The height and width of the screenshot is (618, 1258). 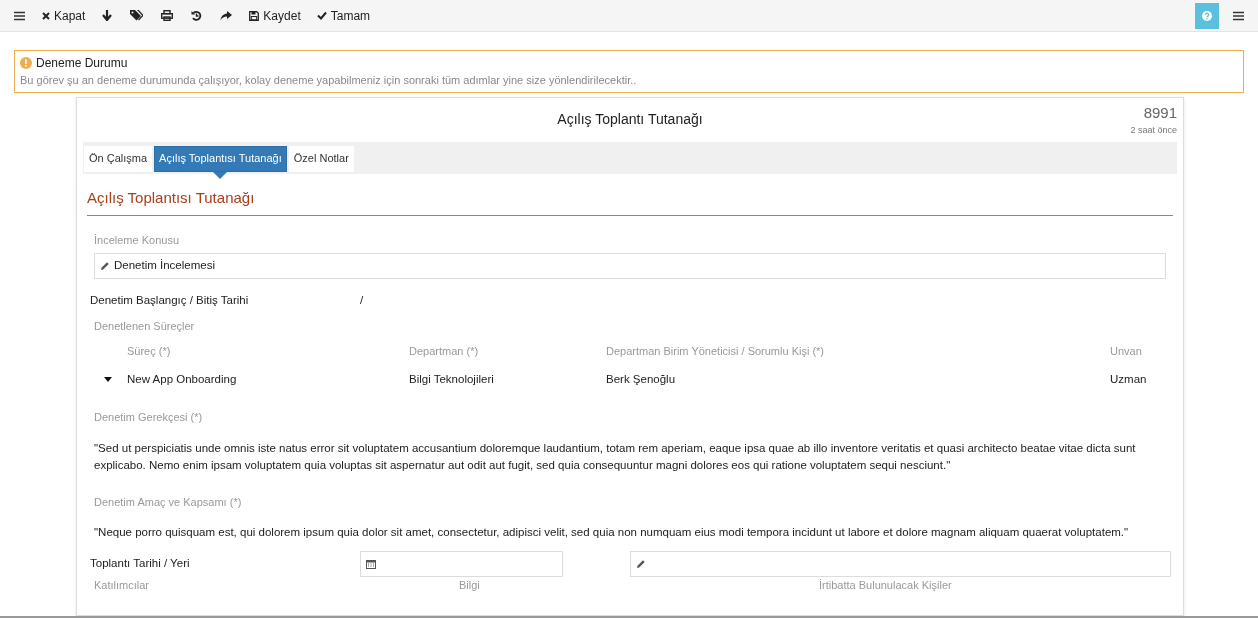 I want to click on document-time: 2 saat önce, so click(x=1153, y=130).